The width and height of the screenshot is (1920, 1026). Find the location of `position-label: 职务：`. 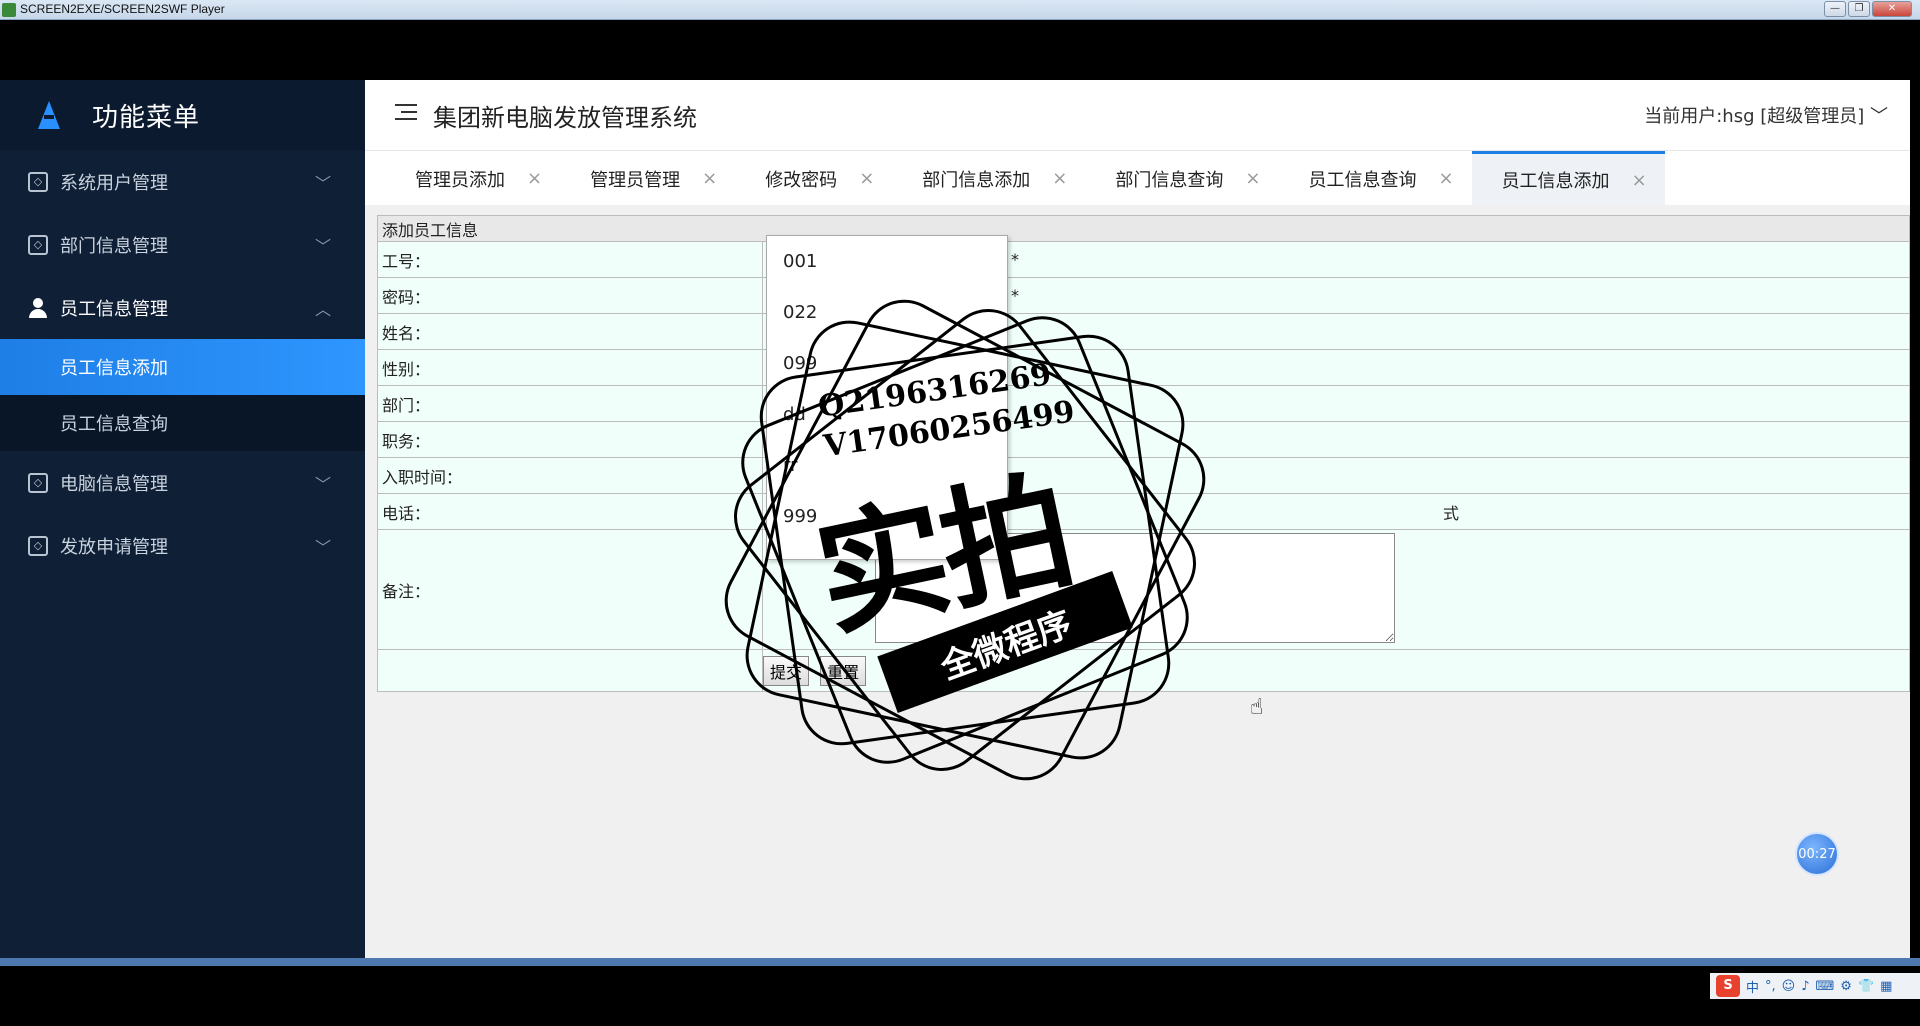

position-label: 职务： is located at coordinates (570, 439).